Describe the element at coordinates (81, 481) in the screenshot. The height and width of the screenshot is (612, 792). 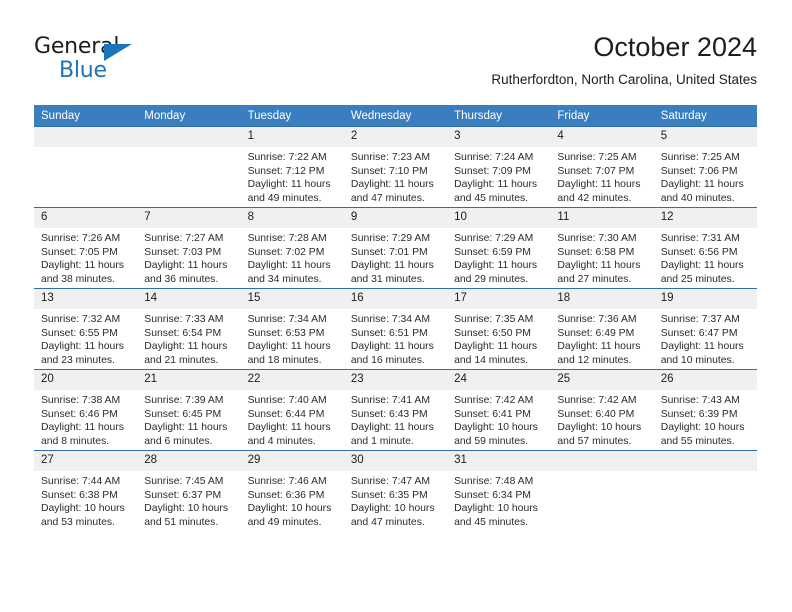
I see `sunrise-text: Sunrise: 7:44 AM` at that location.